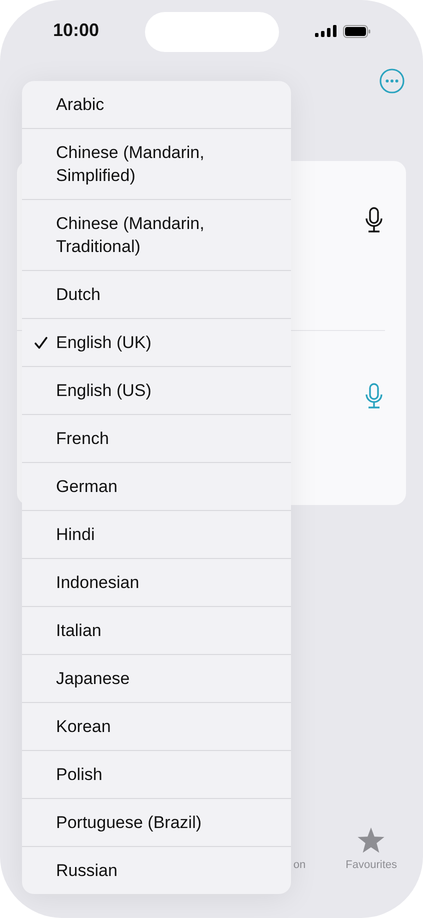  What do you see at coordinates (156, 104) in the screenshot?
I see `language-option: Arabic` at bounding box center [156, 104].